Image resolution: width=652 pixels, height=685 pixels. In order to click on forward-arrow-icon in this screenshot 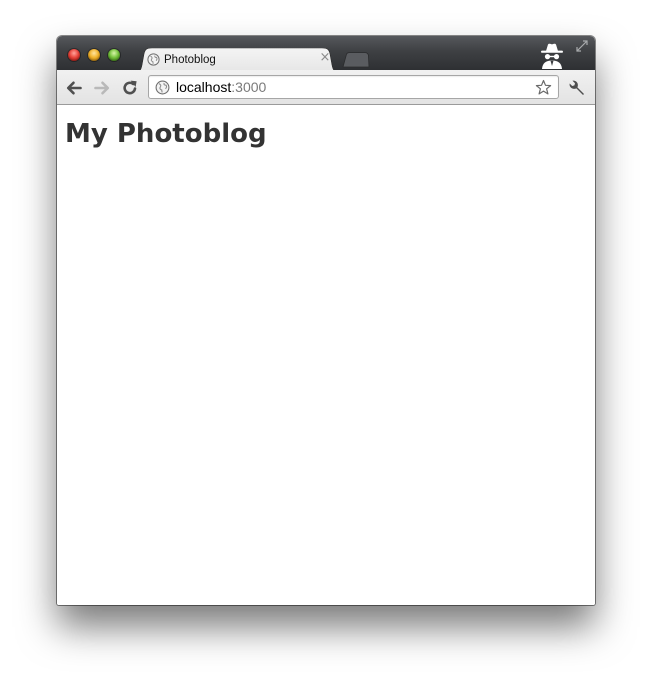, I will do `click(102, 88)`.